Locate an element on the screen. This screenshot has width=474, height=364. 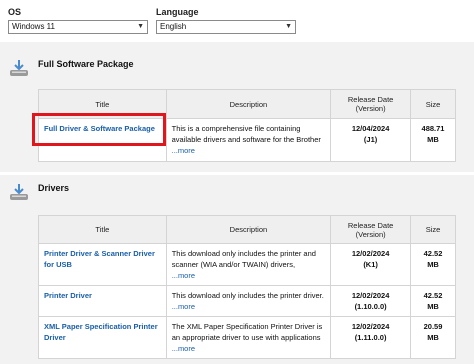
file-size: 20.59 is located at coordinates (433, 326).